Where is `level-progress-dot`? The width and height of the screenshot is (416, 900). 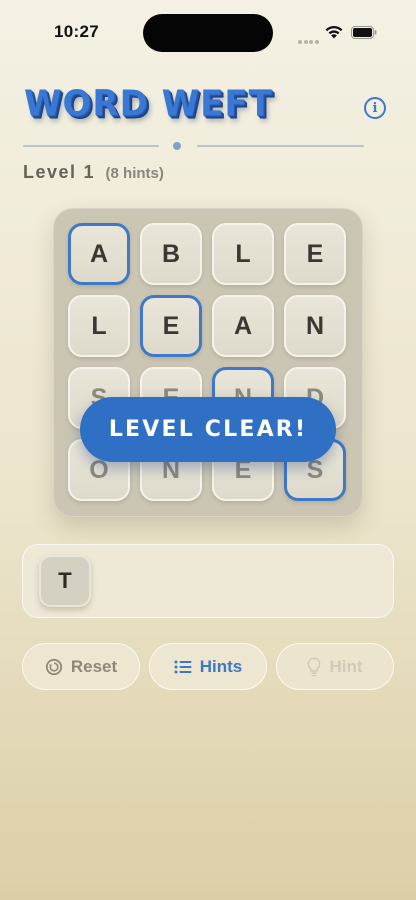
level-progress-dot is located at coordinates (177, 146).